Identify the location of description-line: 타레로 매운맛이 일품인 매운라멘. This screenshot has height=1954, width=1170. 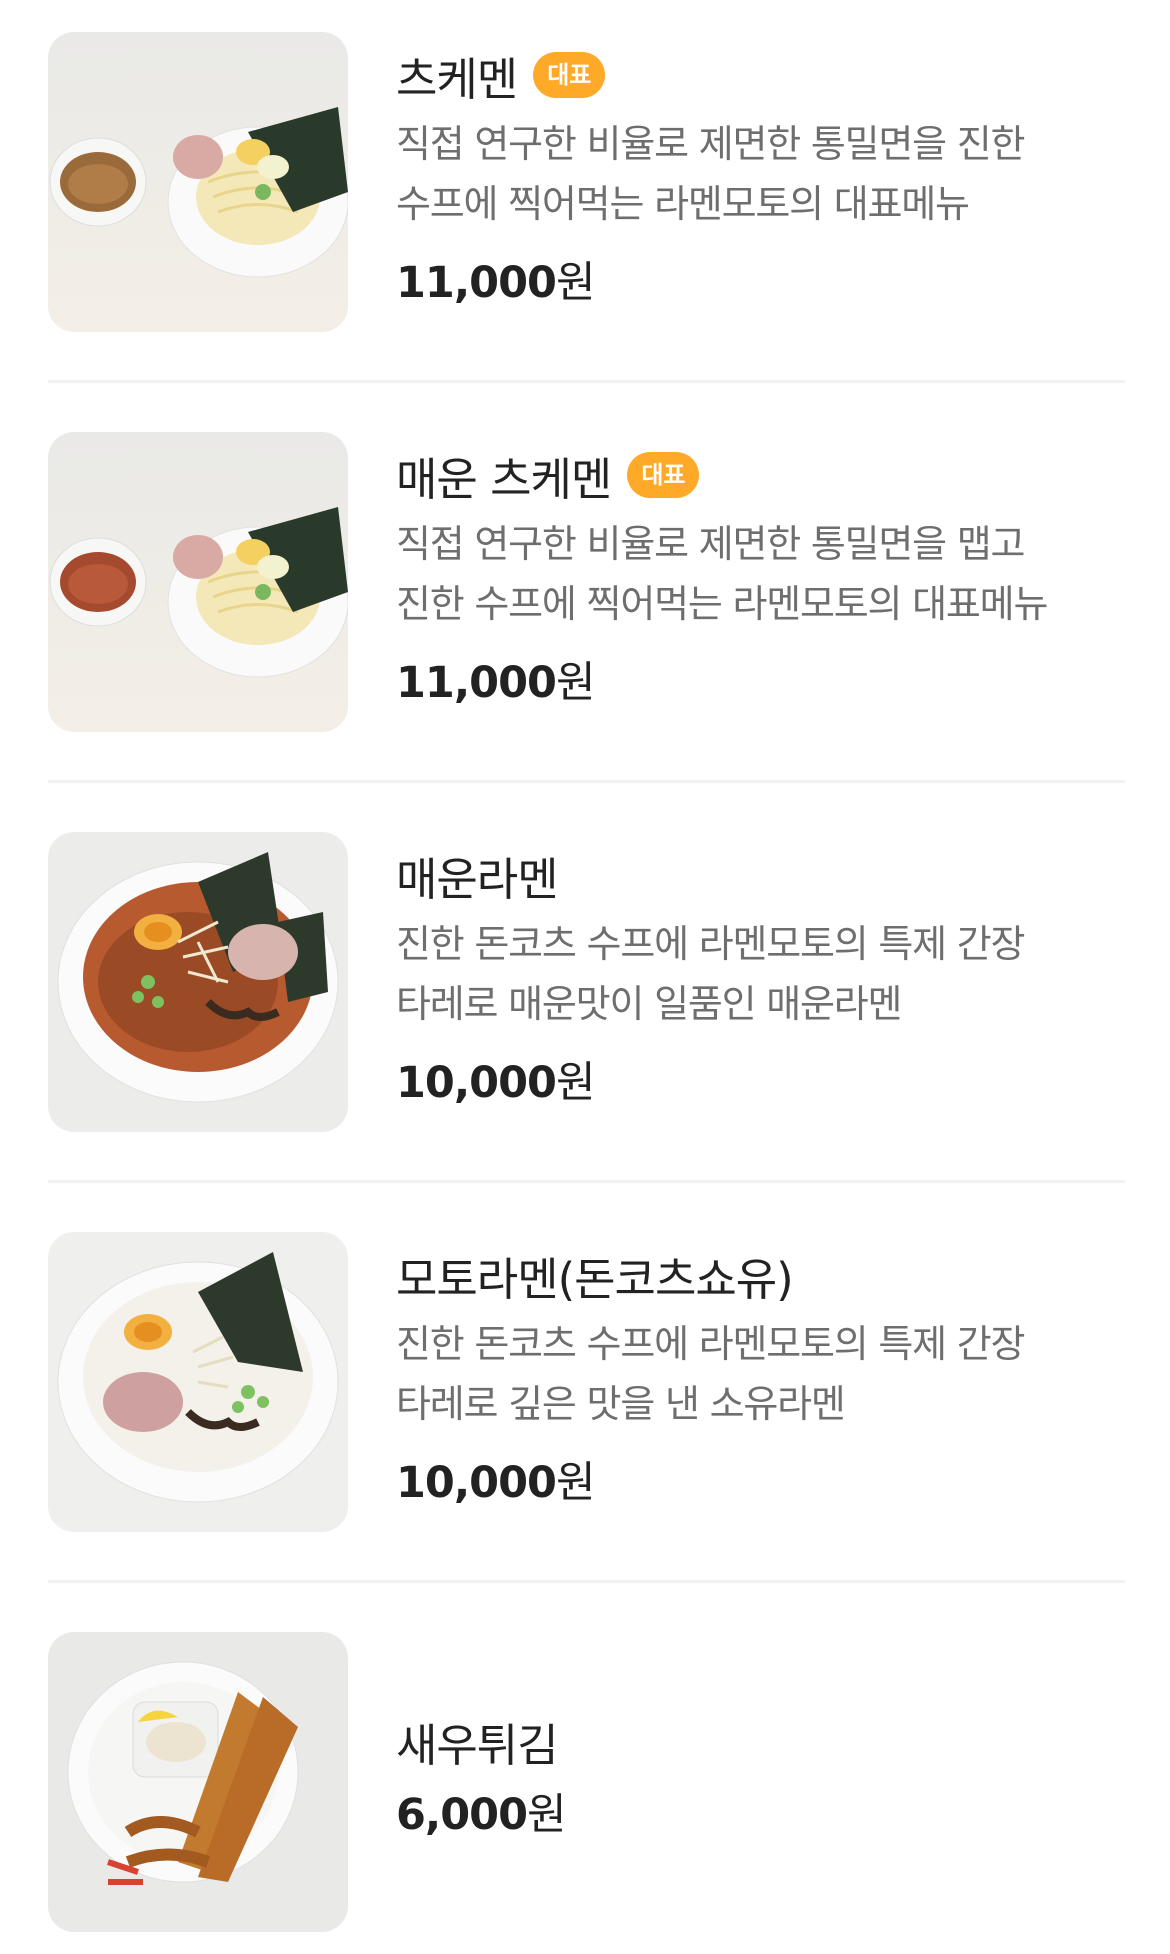
(649, 1004).